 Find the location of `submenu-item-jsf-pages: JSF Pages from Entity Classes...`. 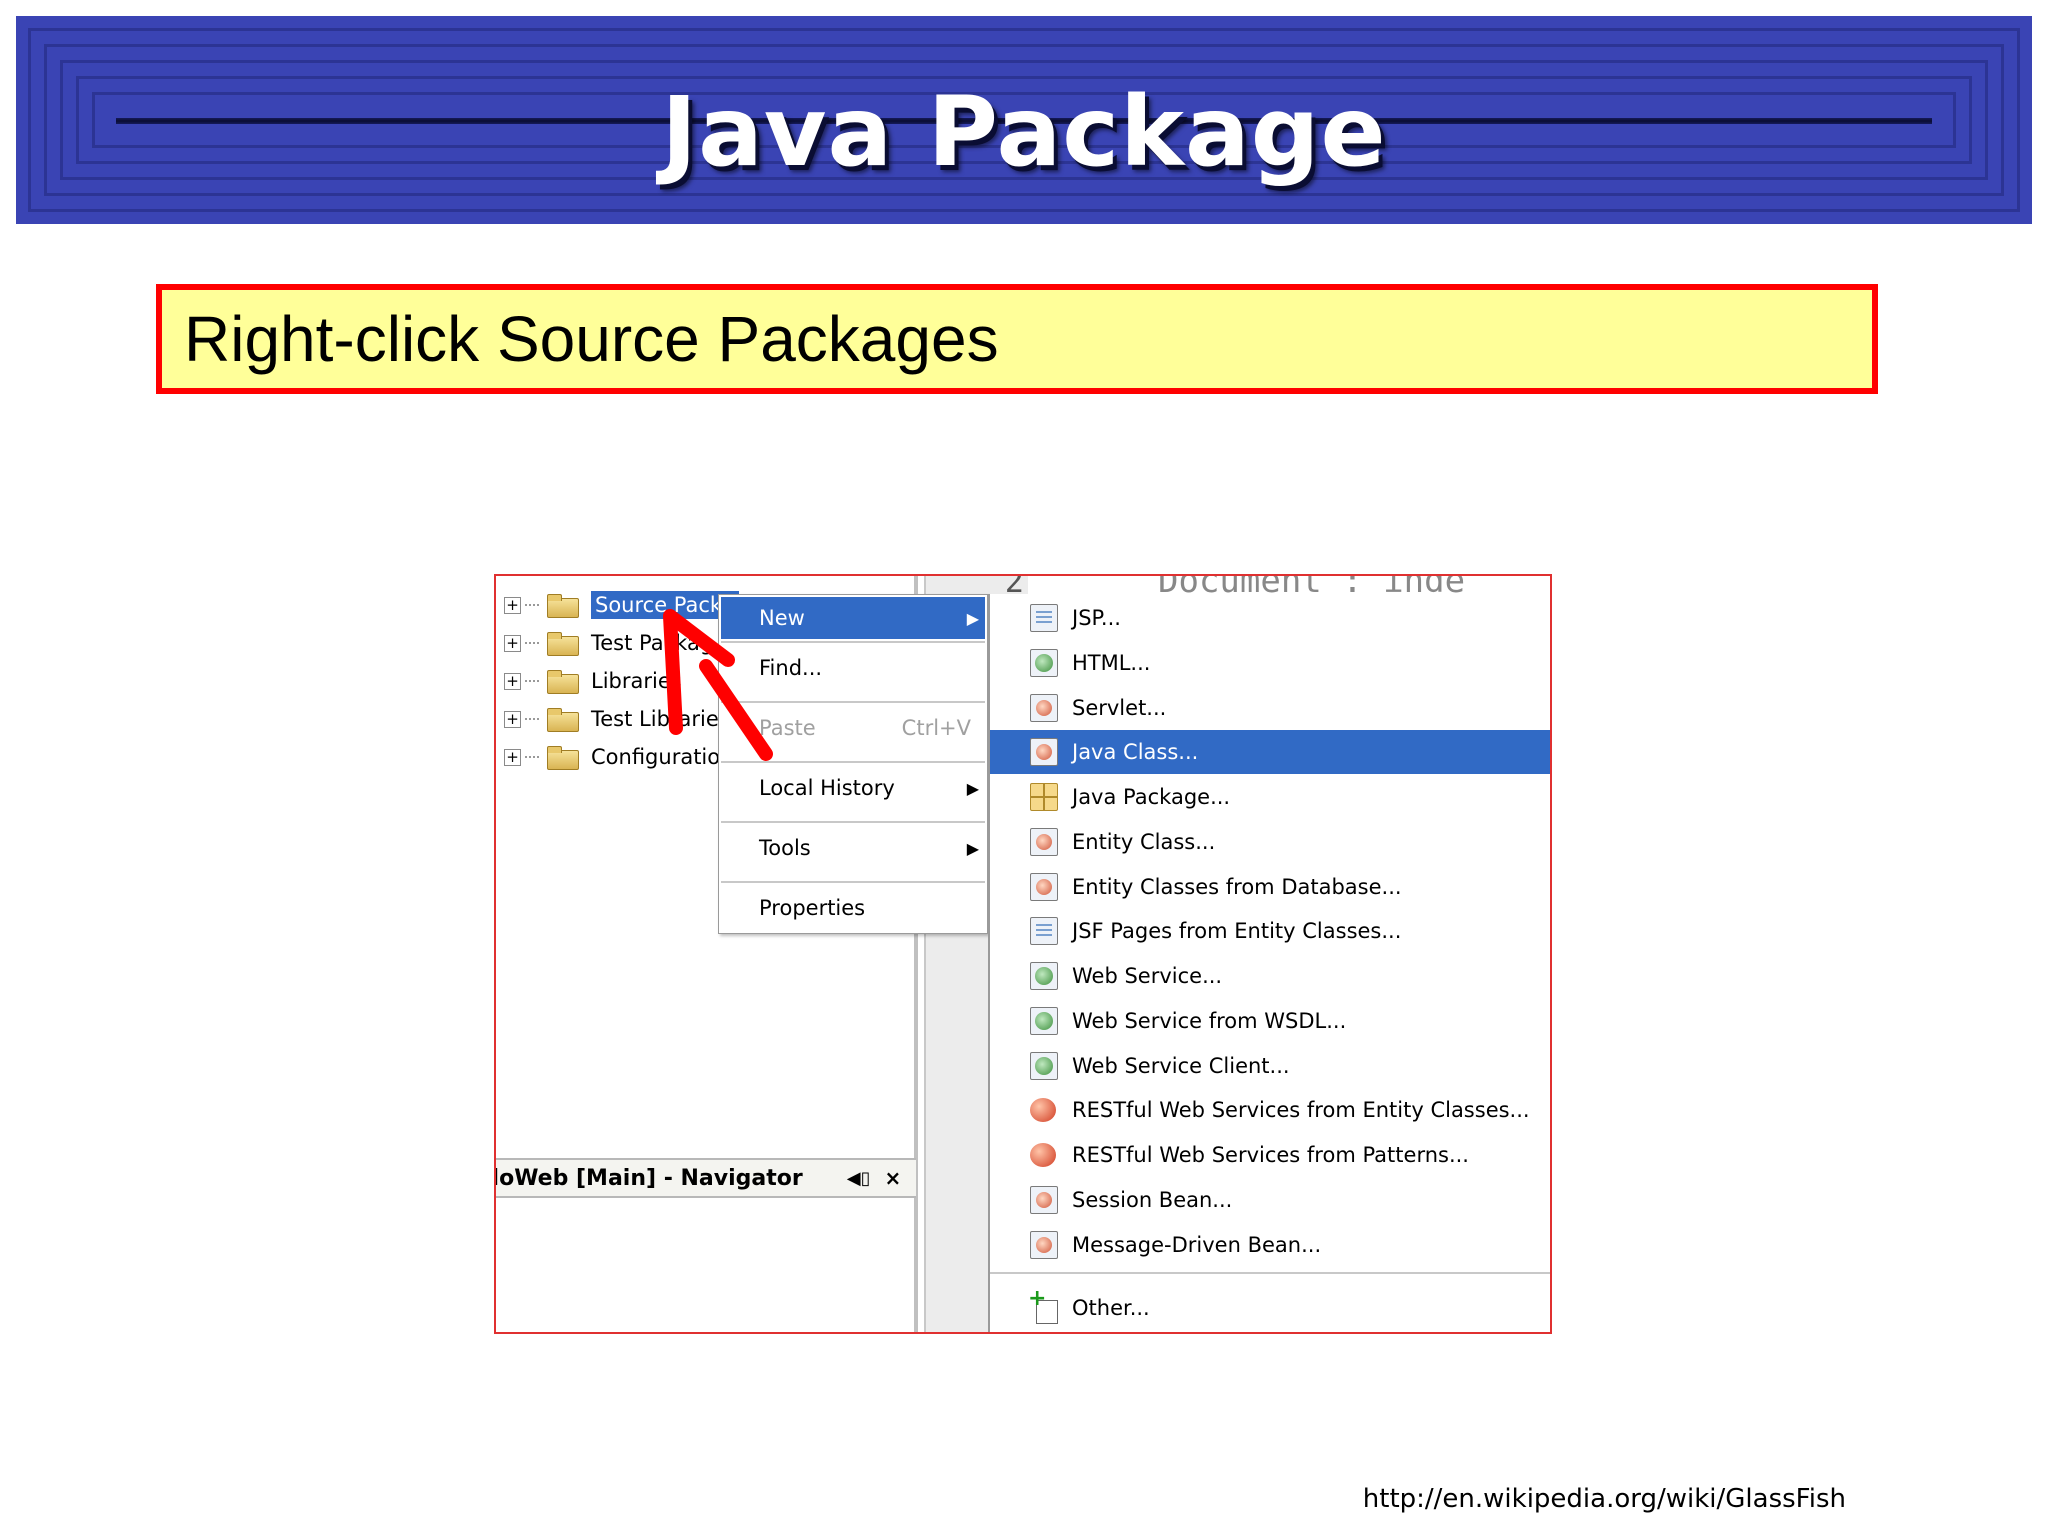

submenu-item-jsf-pages: JSF Pages from Entity Classes... is located at coordinates (1270, 931).